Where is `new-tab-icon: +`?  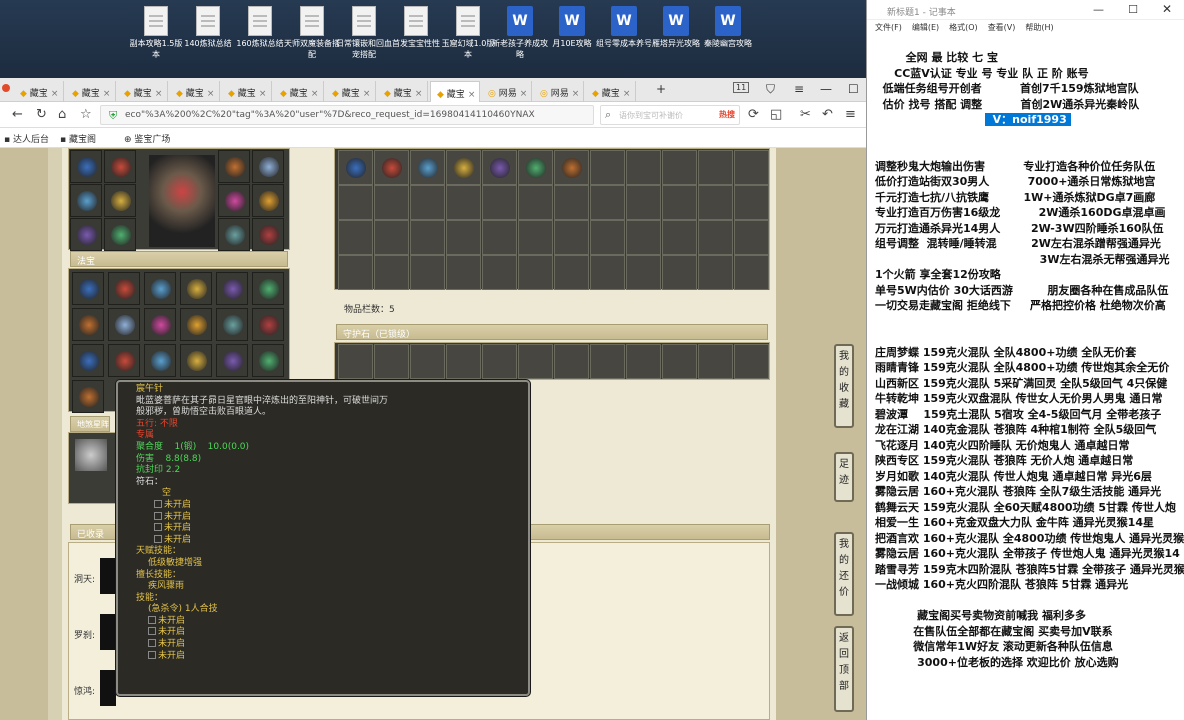
new-tab-icon: + is located at coordinates (661, 89).